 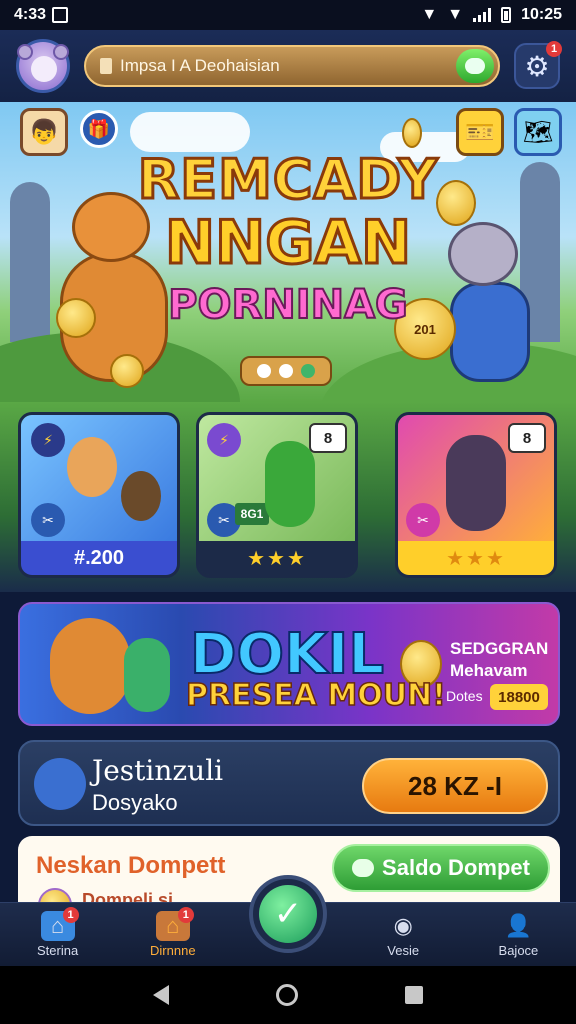 I want to click on home-circle-icon, so click(x=286, y=995).